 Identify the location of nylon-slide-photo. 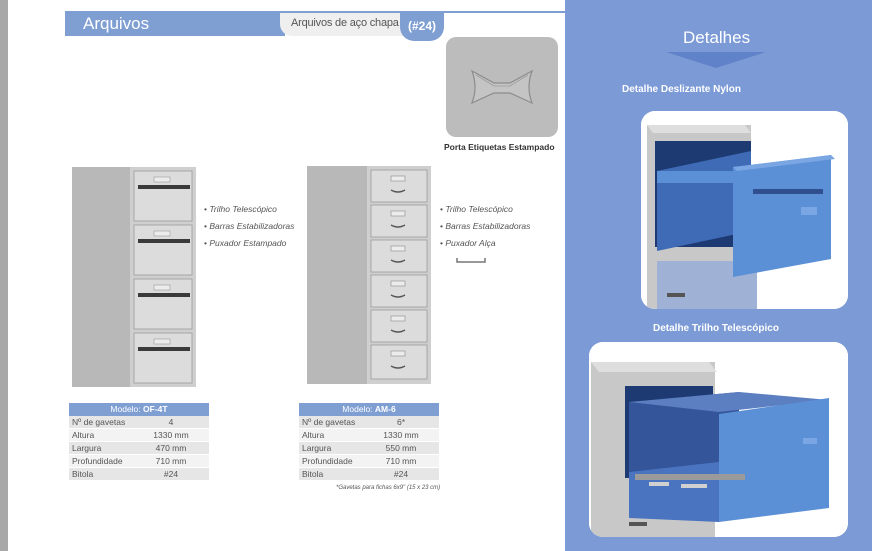
(744, 210).